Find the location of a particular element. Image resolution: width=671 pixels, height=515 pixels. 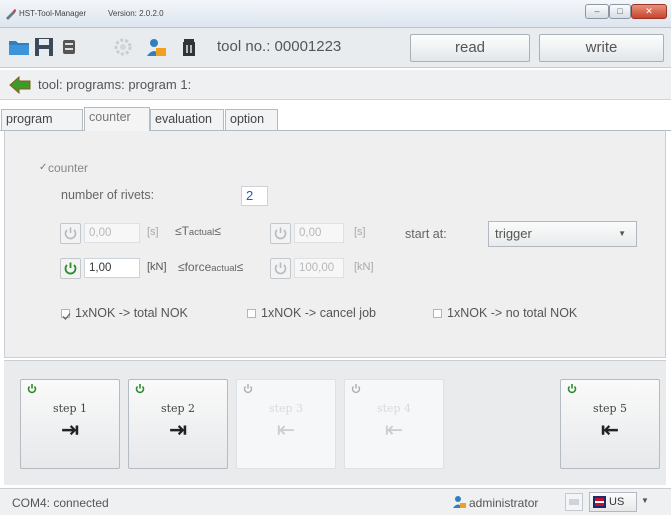

step-4-label: step 4 is located at coordinates (394, 408).